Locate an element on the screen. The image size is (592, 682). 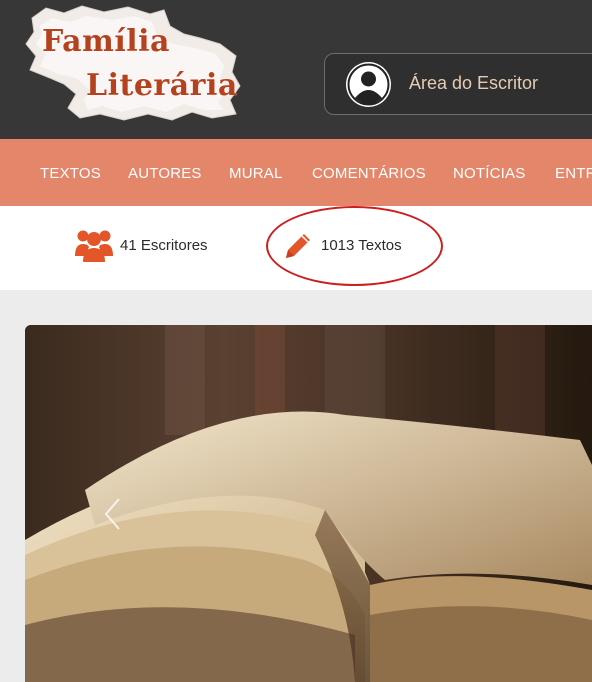
logo-paper-shape is located at coordinates (133, 63).